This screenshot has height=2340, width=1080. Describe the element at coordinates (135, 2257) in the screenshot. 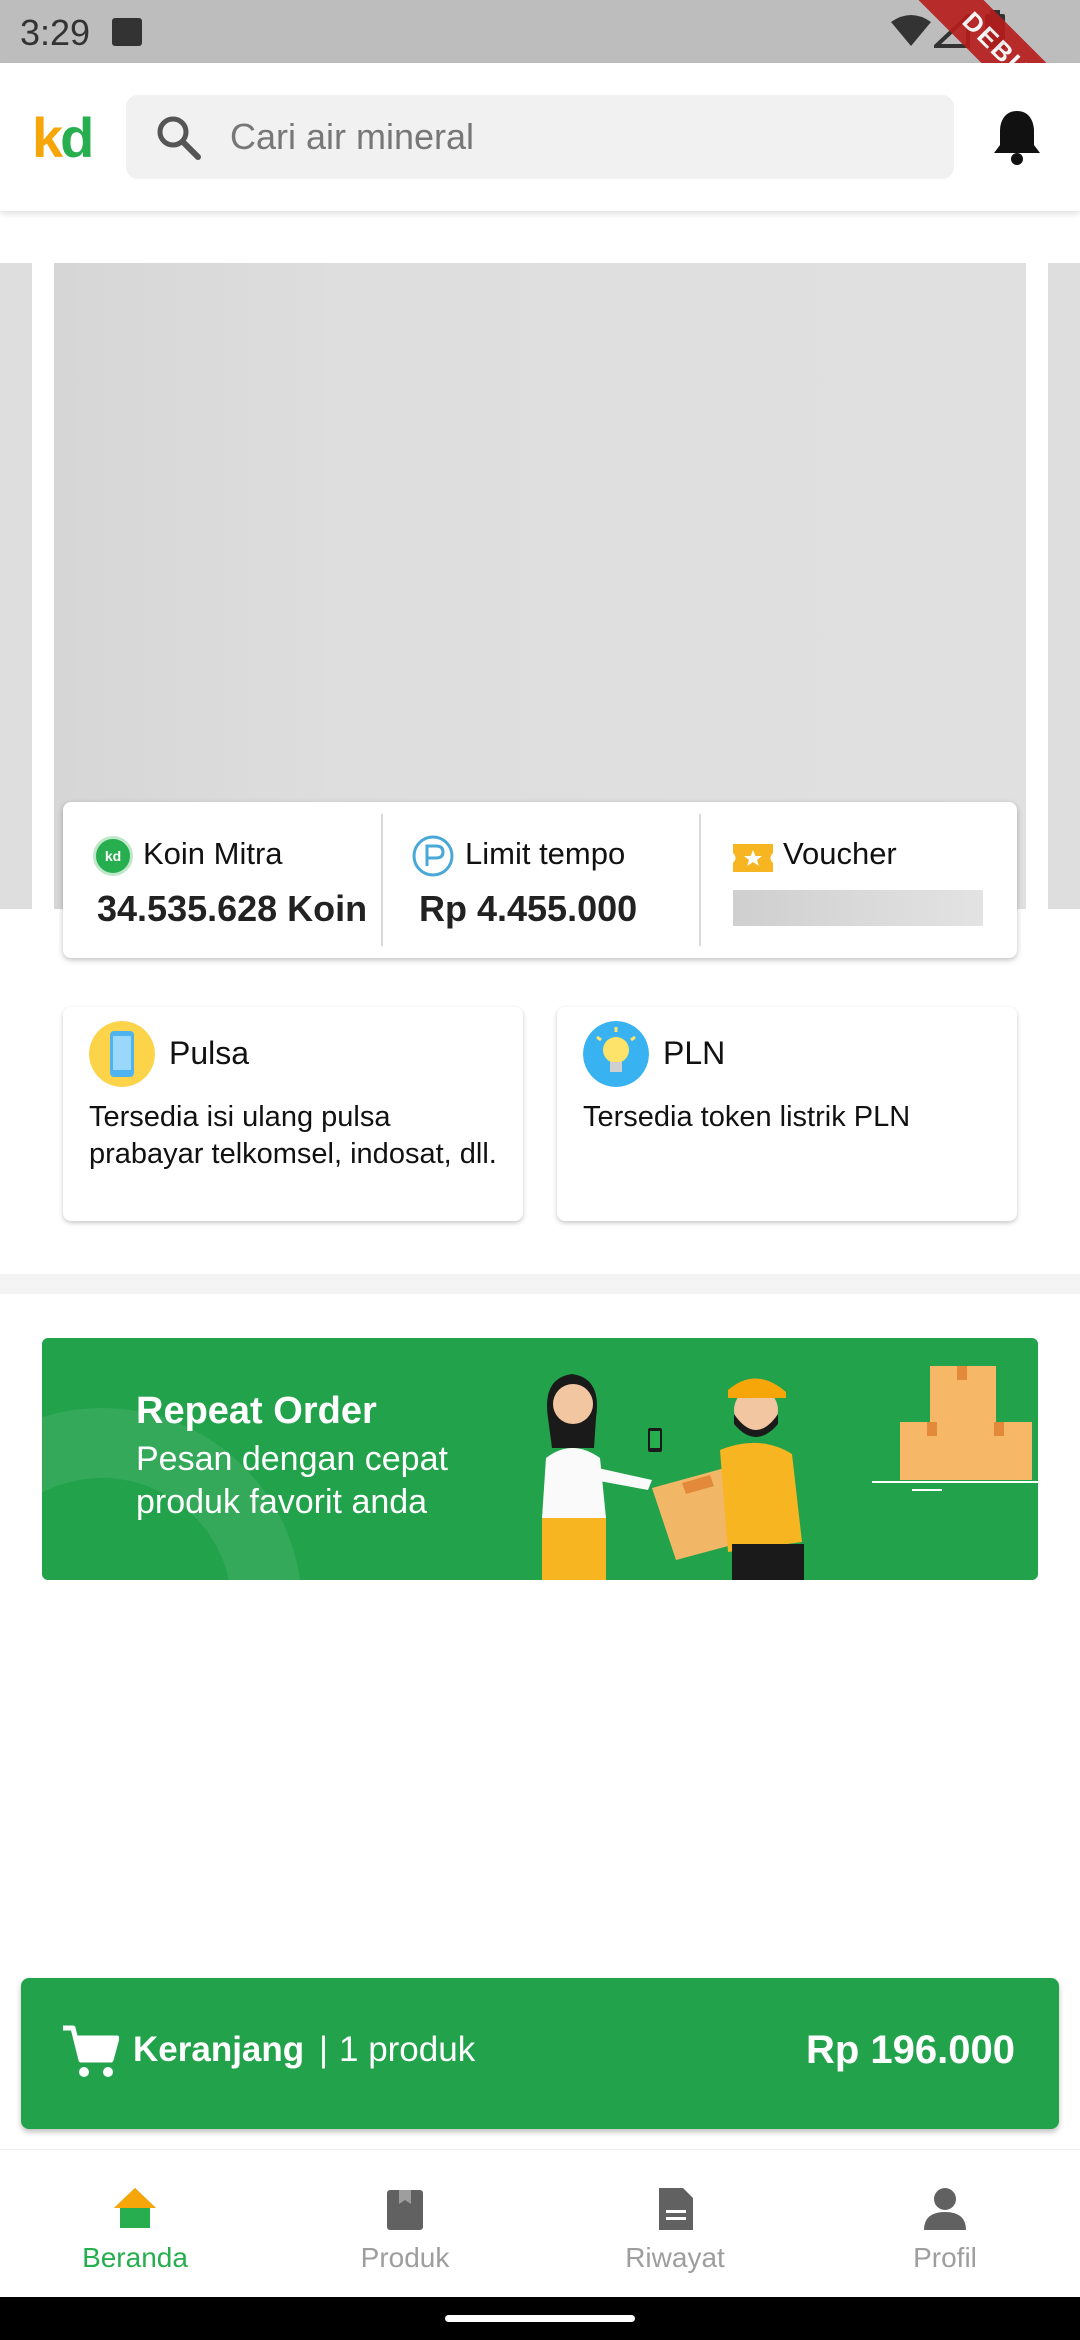

I see `nav-label: Beranda` at that location.